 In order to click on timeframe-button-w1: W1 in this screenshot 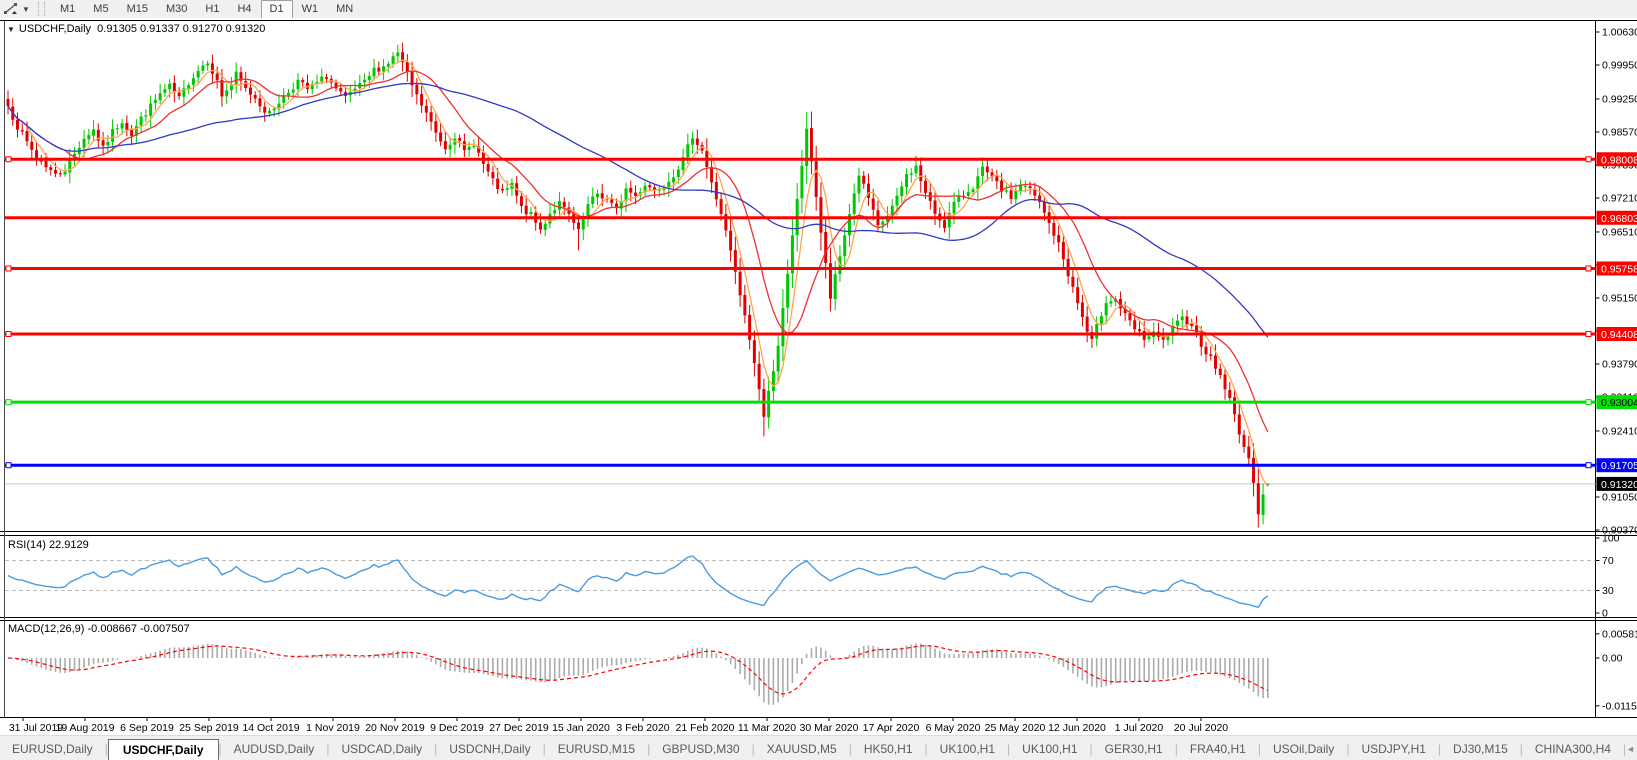, I will do `click(310, 9)`.